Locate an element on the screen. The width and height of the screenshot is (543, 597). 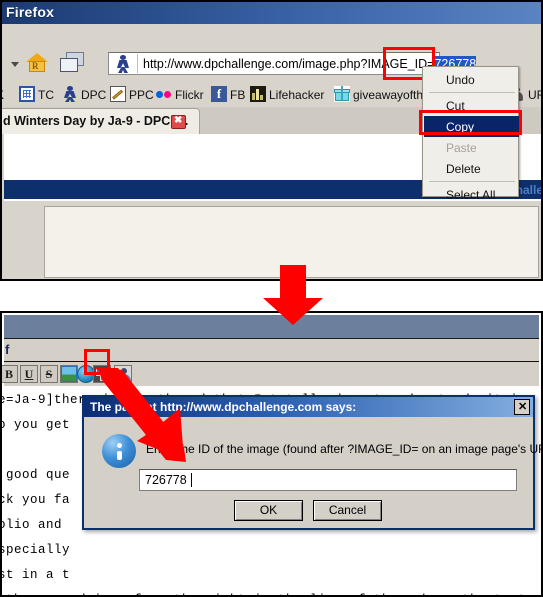
tab-group-front is located at coordinates (69, 65).